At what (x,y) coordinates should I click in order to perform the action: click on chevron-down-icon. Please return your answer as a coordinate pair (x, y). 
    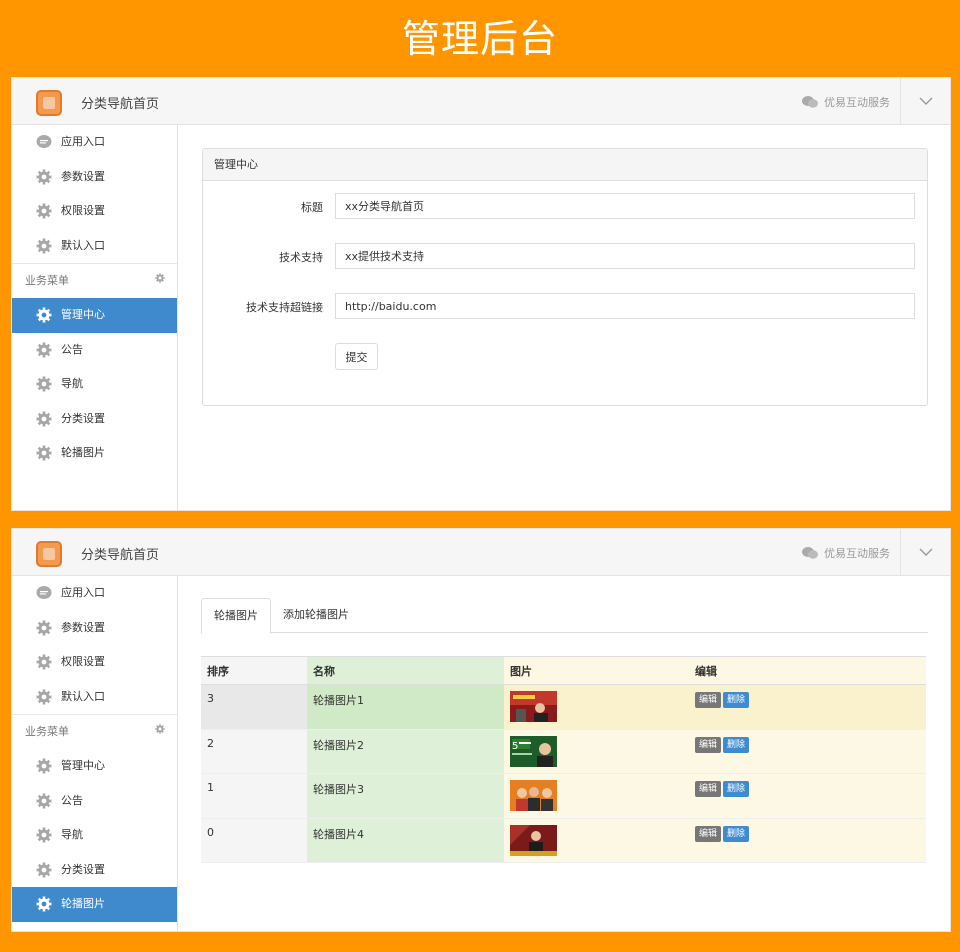
    Looking at the image, I should click on (926, 552).